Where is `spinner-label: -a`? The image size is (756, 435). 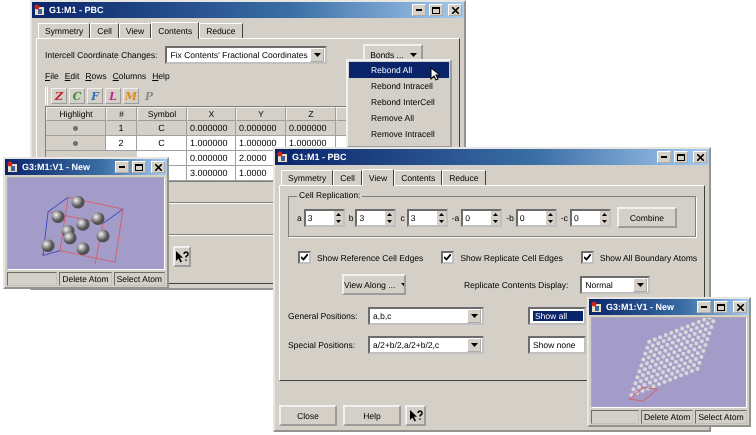 spinner-label: -a is located at coordinates (456, 217).